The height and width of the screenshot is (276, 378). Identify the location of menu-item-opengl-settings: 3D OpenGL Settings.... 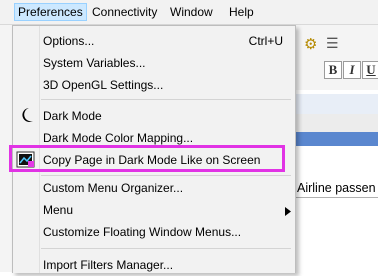
(154, 85).